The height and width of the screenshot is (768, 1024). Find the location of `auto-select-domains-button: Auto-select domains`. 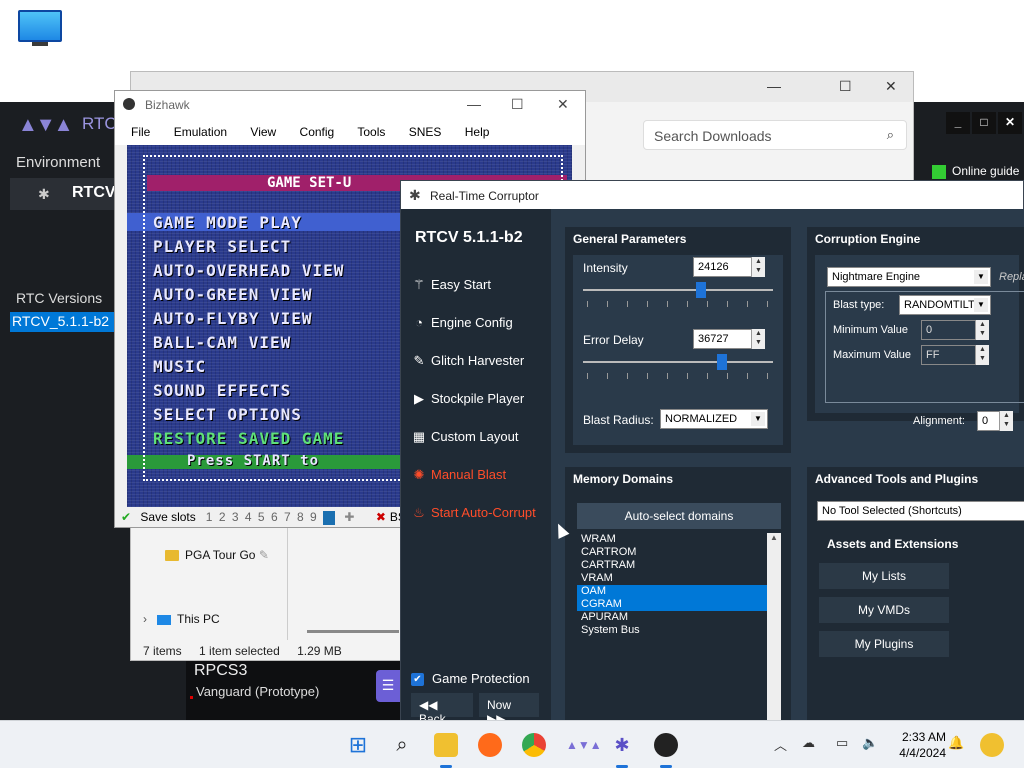

auto-select-domains-button: Auto-select domains is located at coordinates (679, 516).